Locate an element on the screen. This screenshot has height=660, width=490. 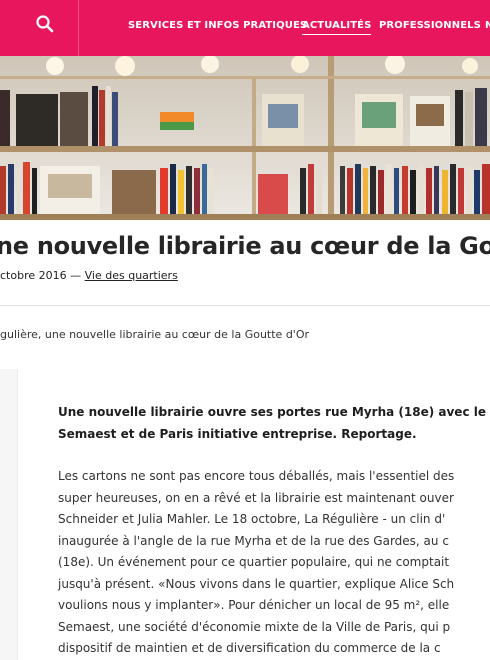
article-meta: ctobre 2016 — Vie des quartiers is located at coordinates (89, 275).